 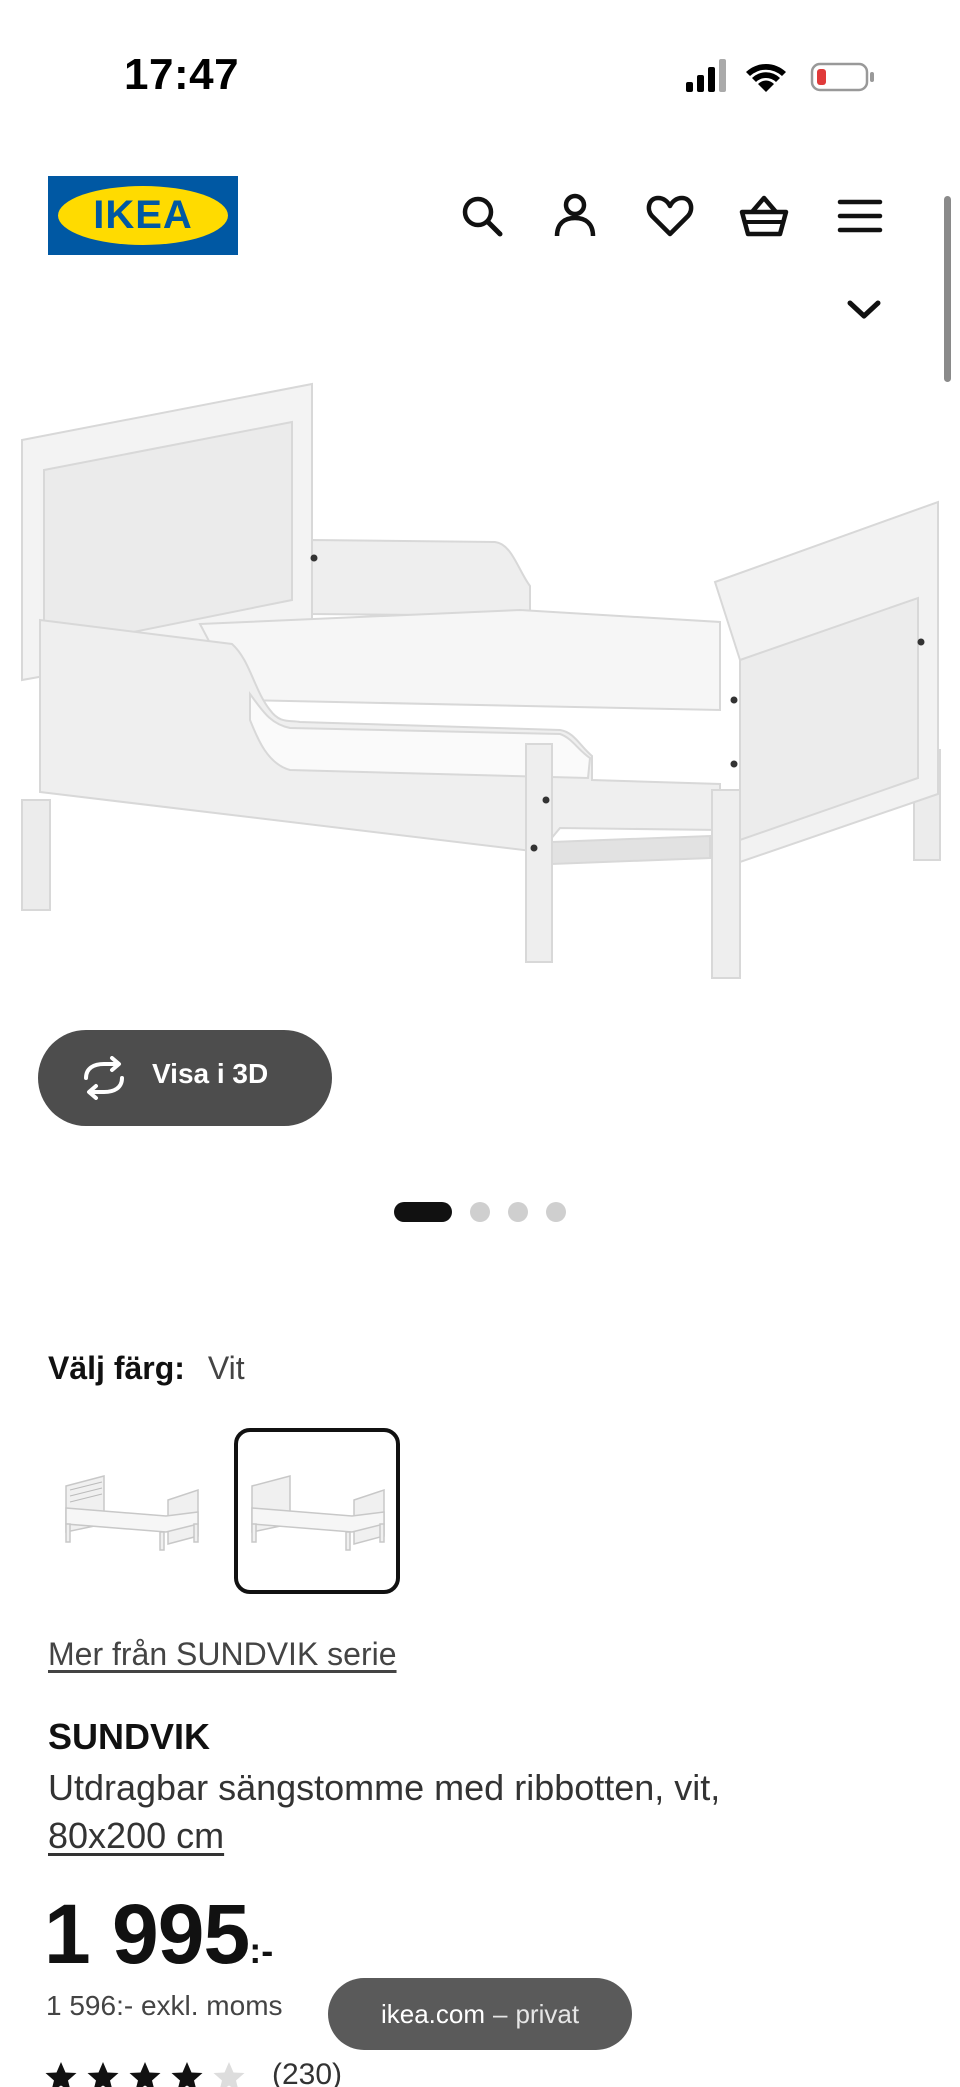 I want to click on color-selector-header: Välj färg: Vit, so click(x=146, y=1368).